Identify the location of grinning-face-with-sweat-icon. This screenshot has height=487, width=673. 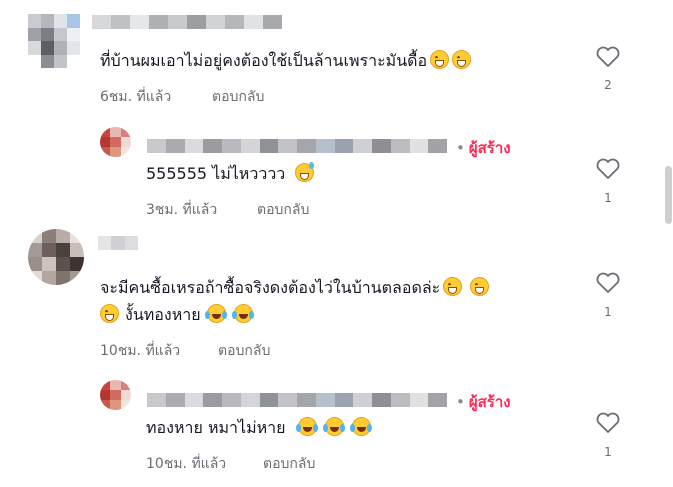
(305, 172).